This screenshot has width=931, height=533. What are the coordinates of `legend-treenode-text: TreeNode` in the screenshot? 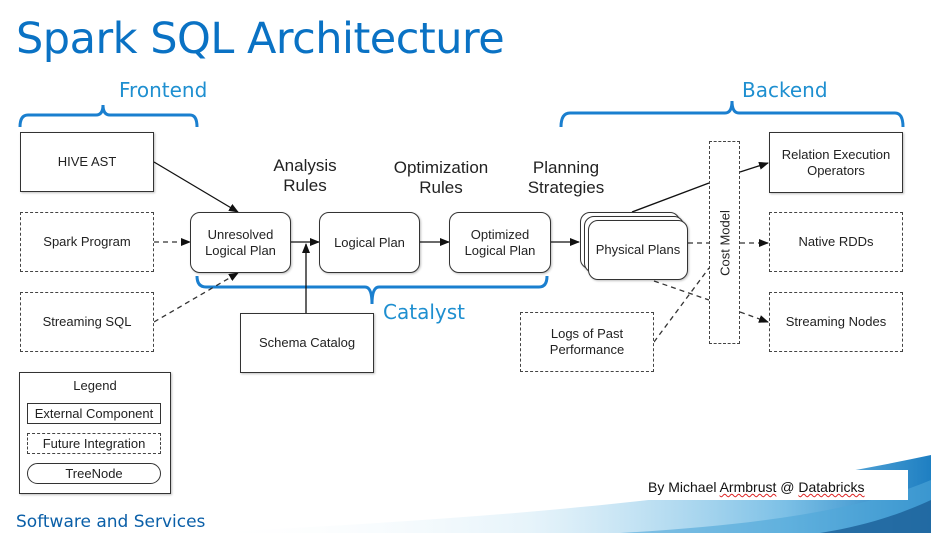 It's located at (94, 473).